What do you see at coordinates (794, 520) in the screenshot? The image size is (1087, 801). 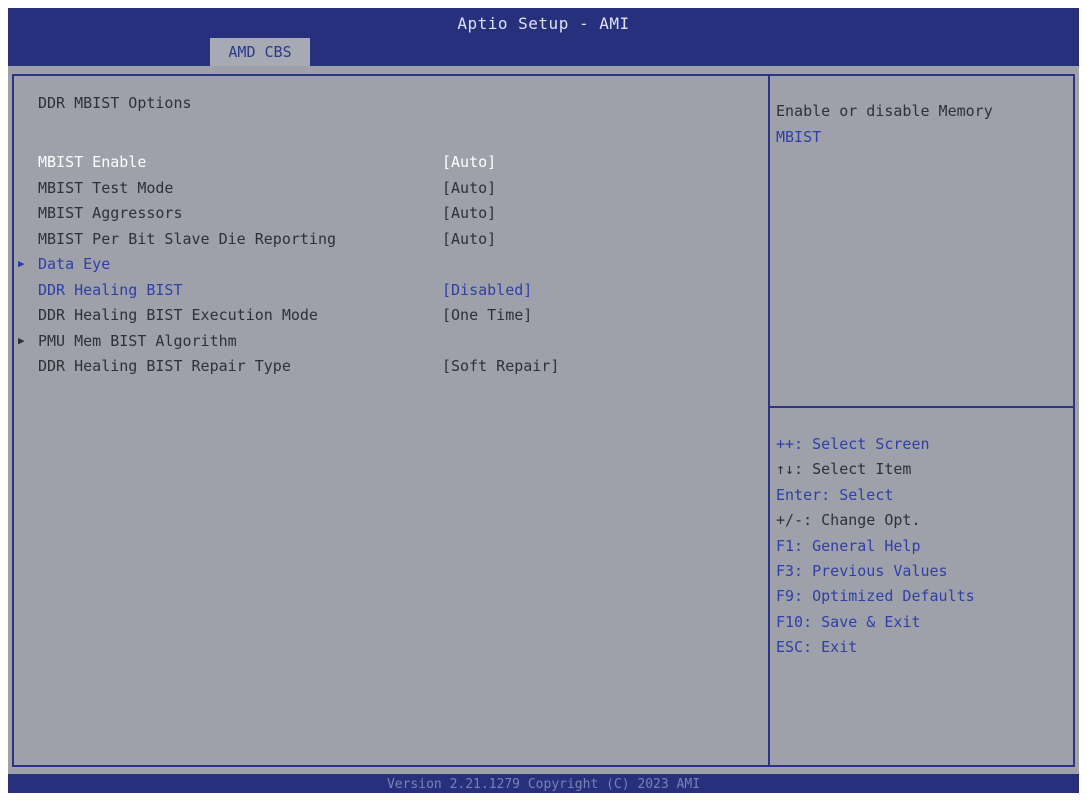 I see `key-name: +/-:` at bounding box center [794, 520].